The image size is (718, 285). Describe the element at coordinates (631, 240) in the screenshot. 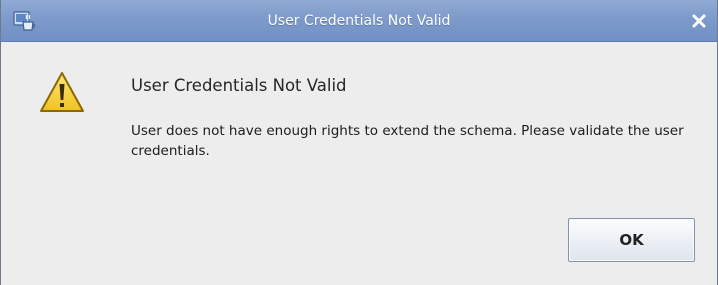

I see `ok-button: OK` at that location.